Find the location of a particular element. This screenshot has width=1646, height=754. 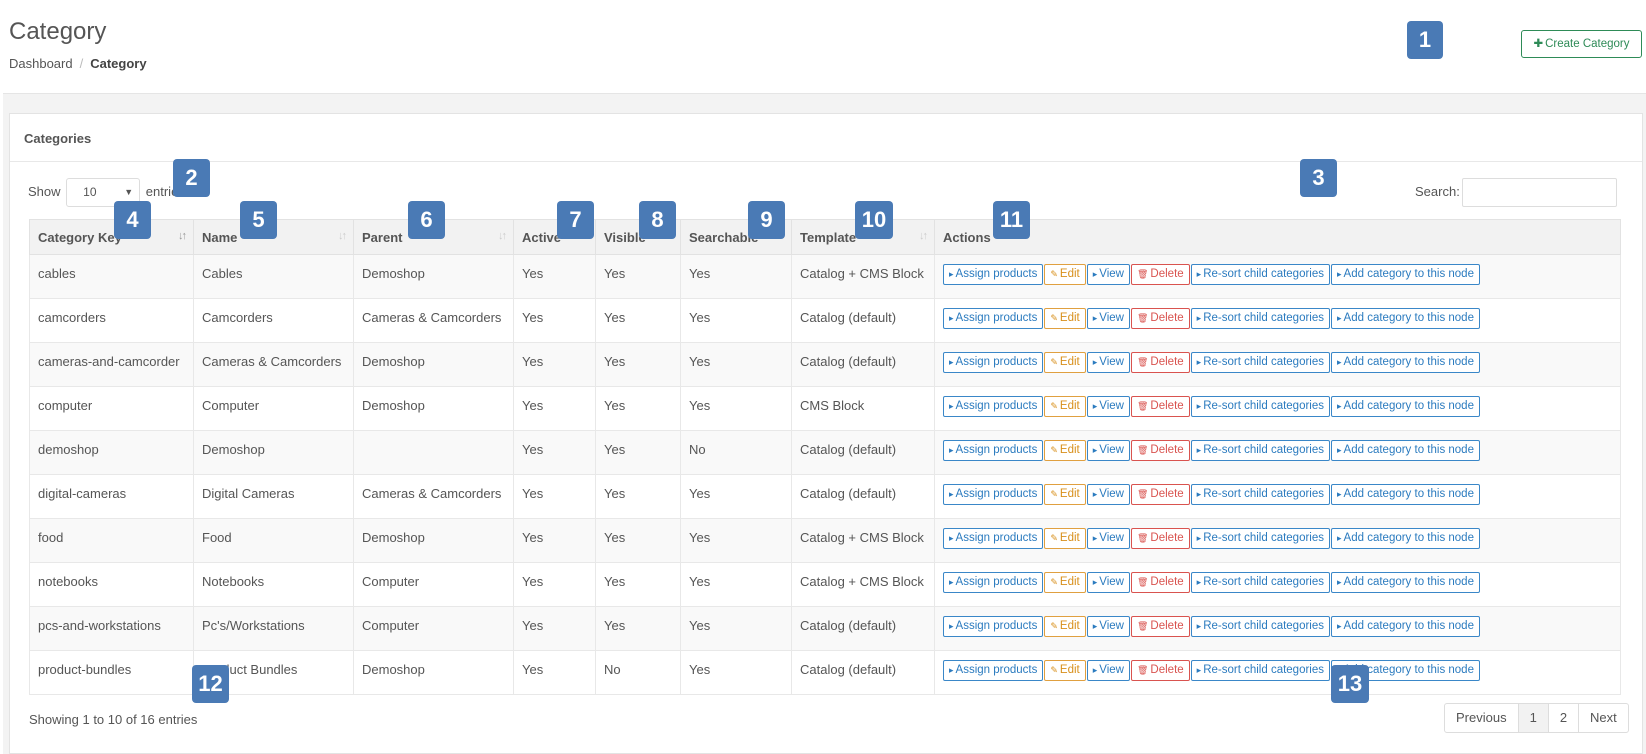

action-label: Assign products is located at coordinates (996, 362).